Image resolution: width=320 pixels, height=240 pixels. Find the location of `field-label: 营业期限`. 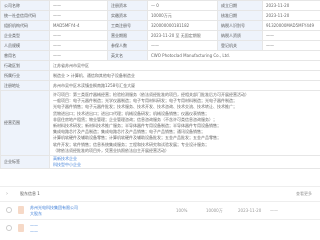

field-label: 营业期限 is located at coordinates (127, 35).